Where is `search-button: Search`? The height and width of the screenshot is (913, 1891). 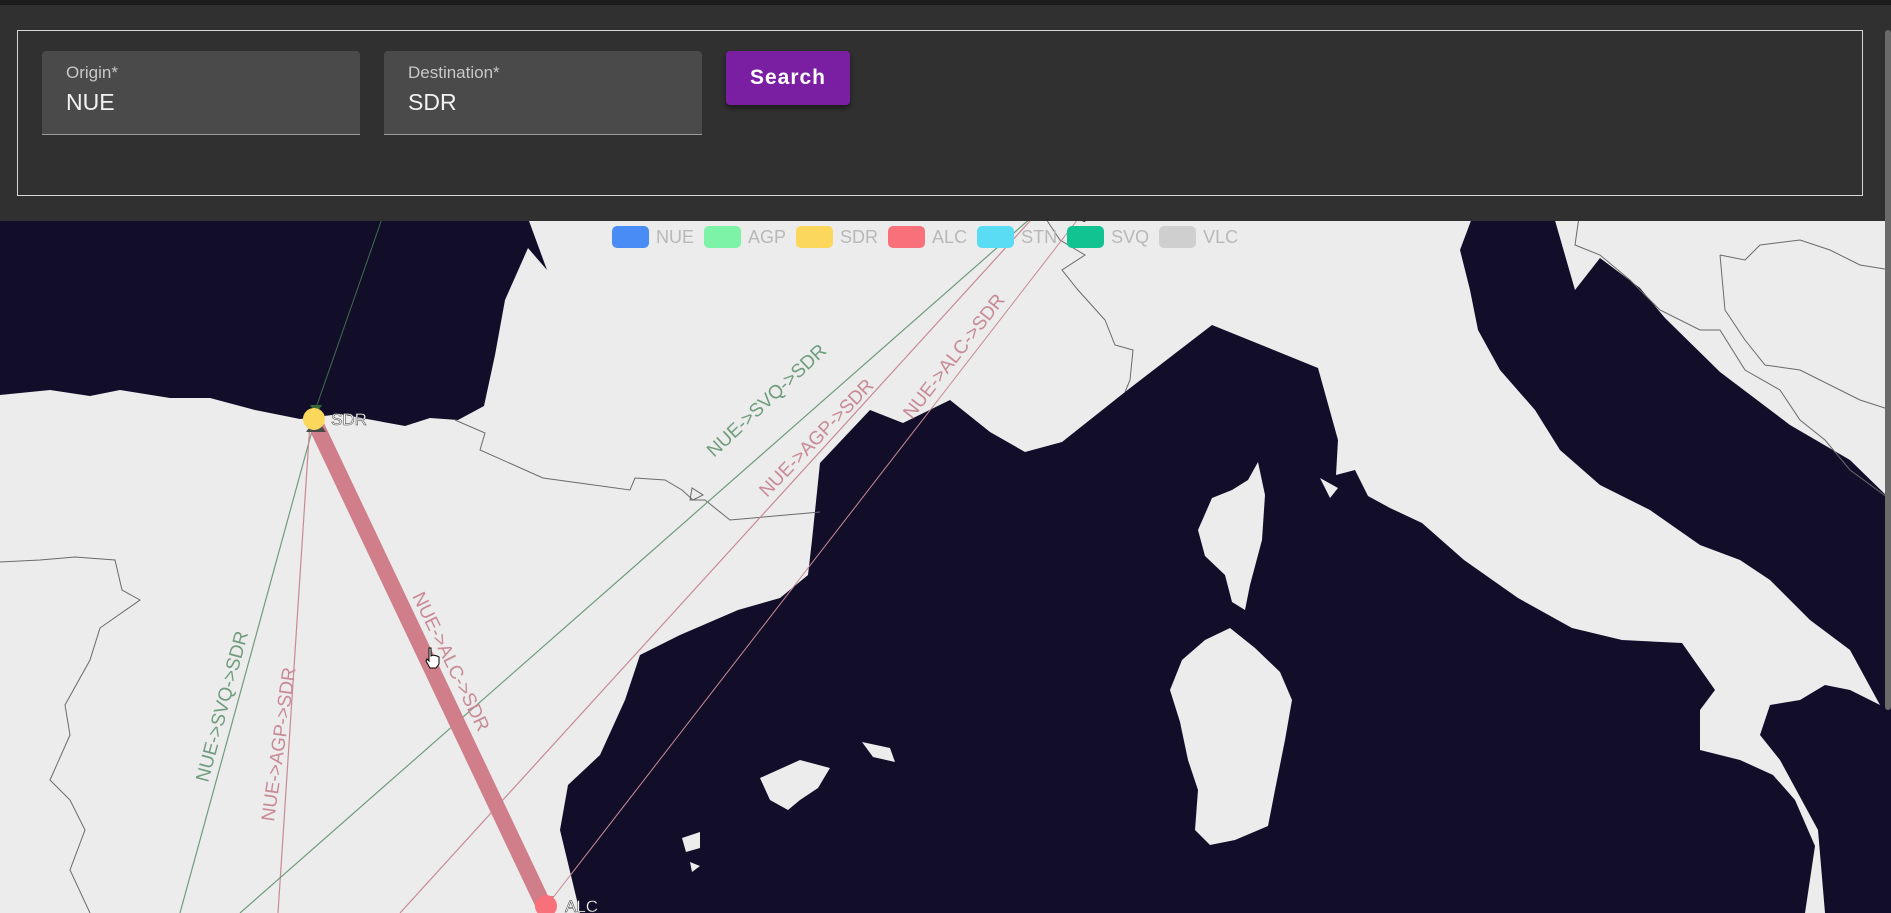 search-button: Search is located at coordinates (788, 78).